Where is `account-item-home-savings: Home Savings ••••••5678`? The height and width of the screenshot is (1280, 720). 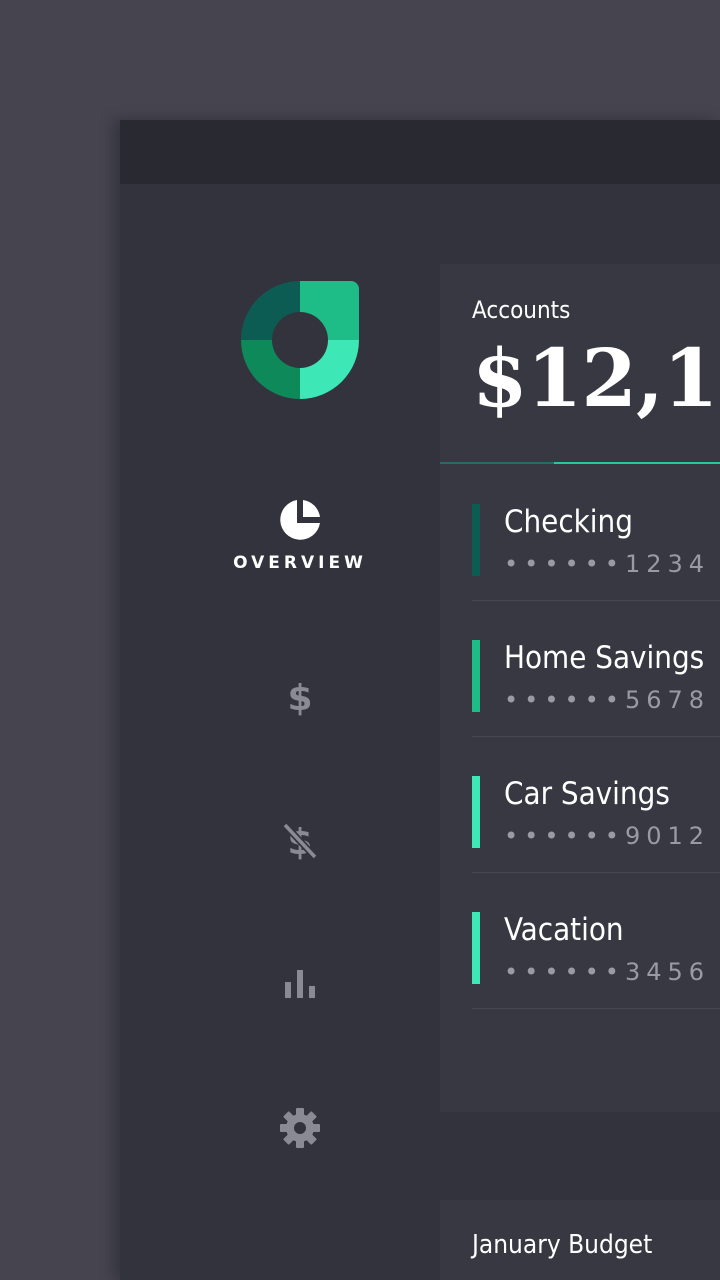 account-item-home-savings: Home Savings ••••••5678 is located at coordinates (596, 668).